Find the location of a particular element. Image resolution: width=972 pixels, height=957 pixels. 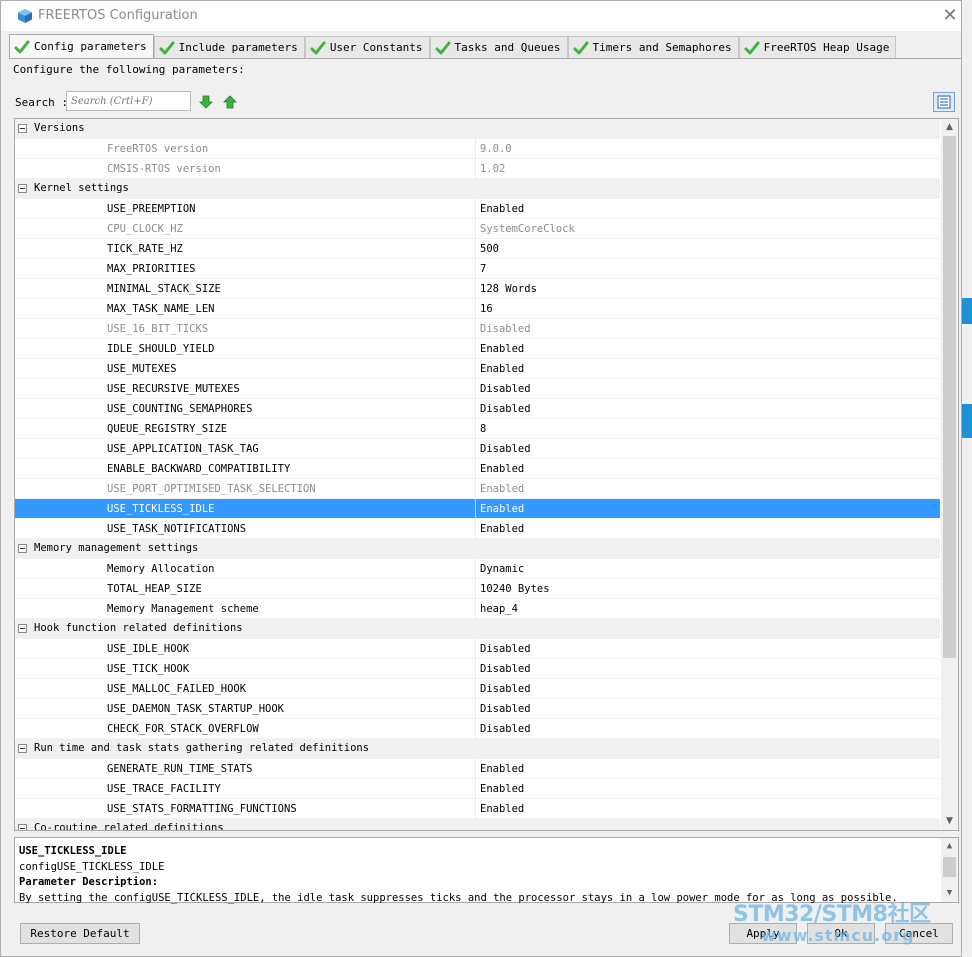

parameter-row: USE_MUTEXES Enabled is located at coordinates (477, 369).